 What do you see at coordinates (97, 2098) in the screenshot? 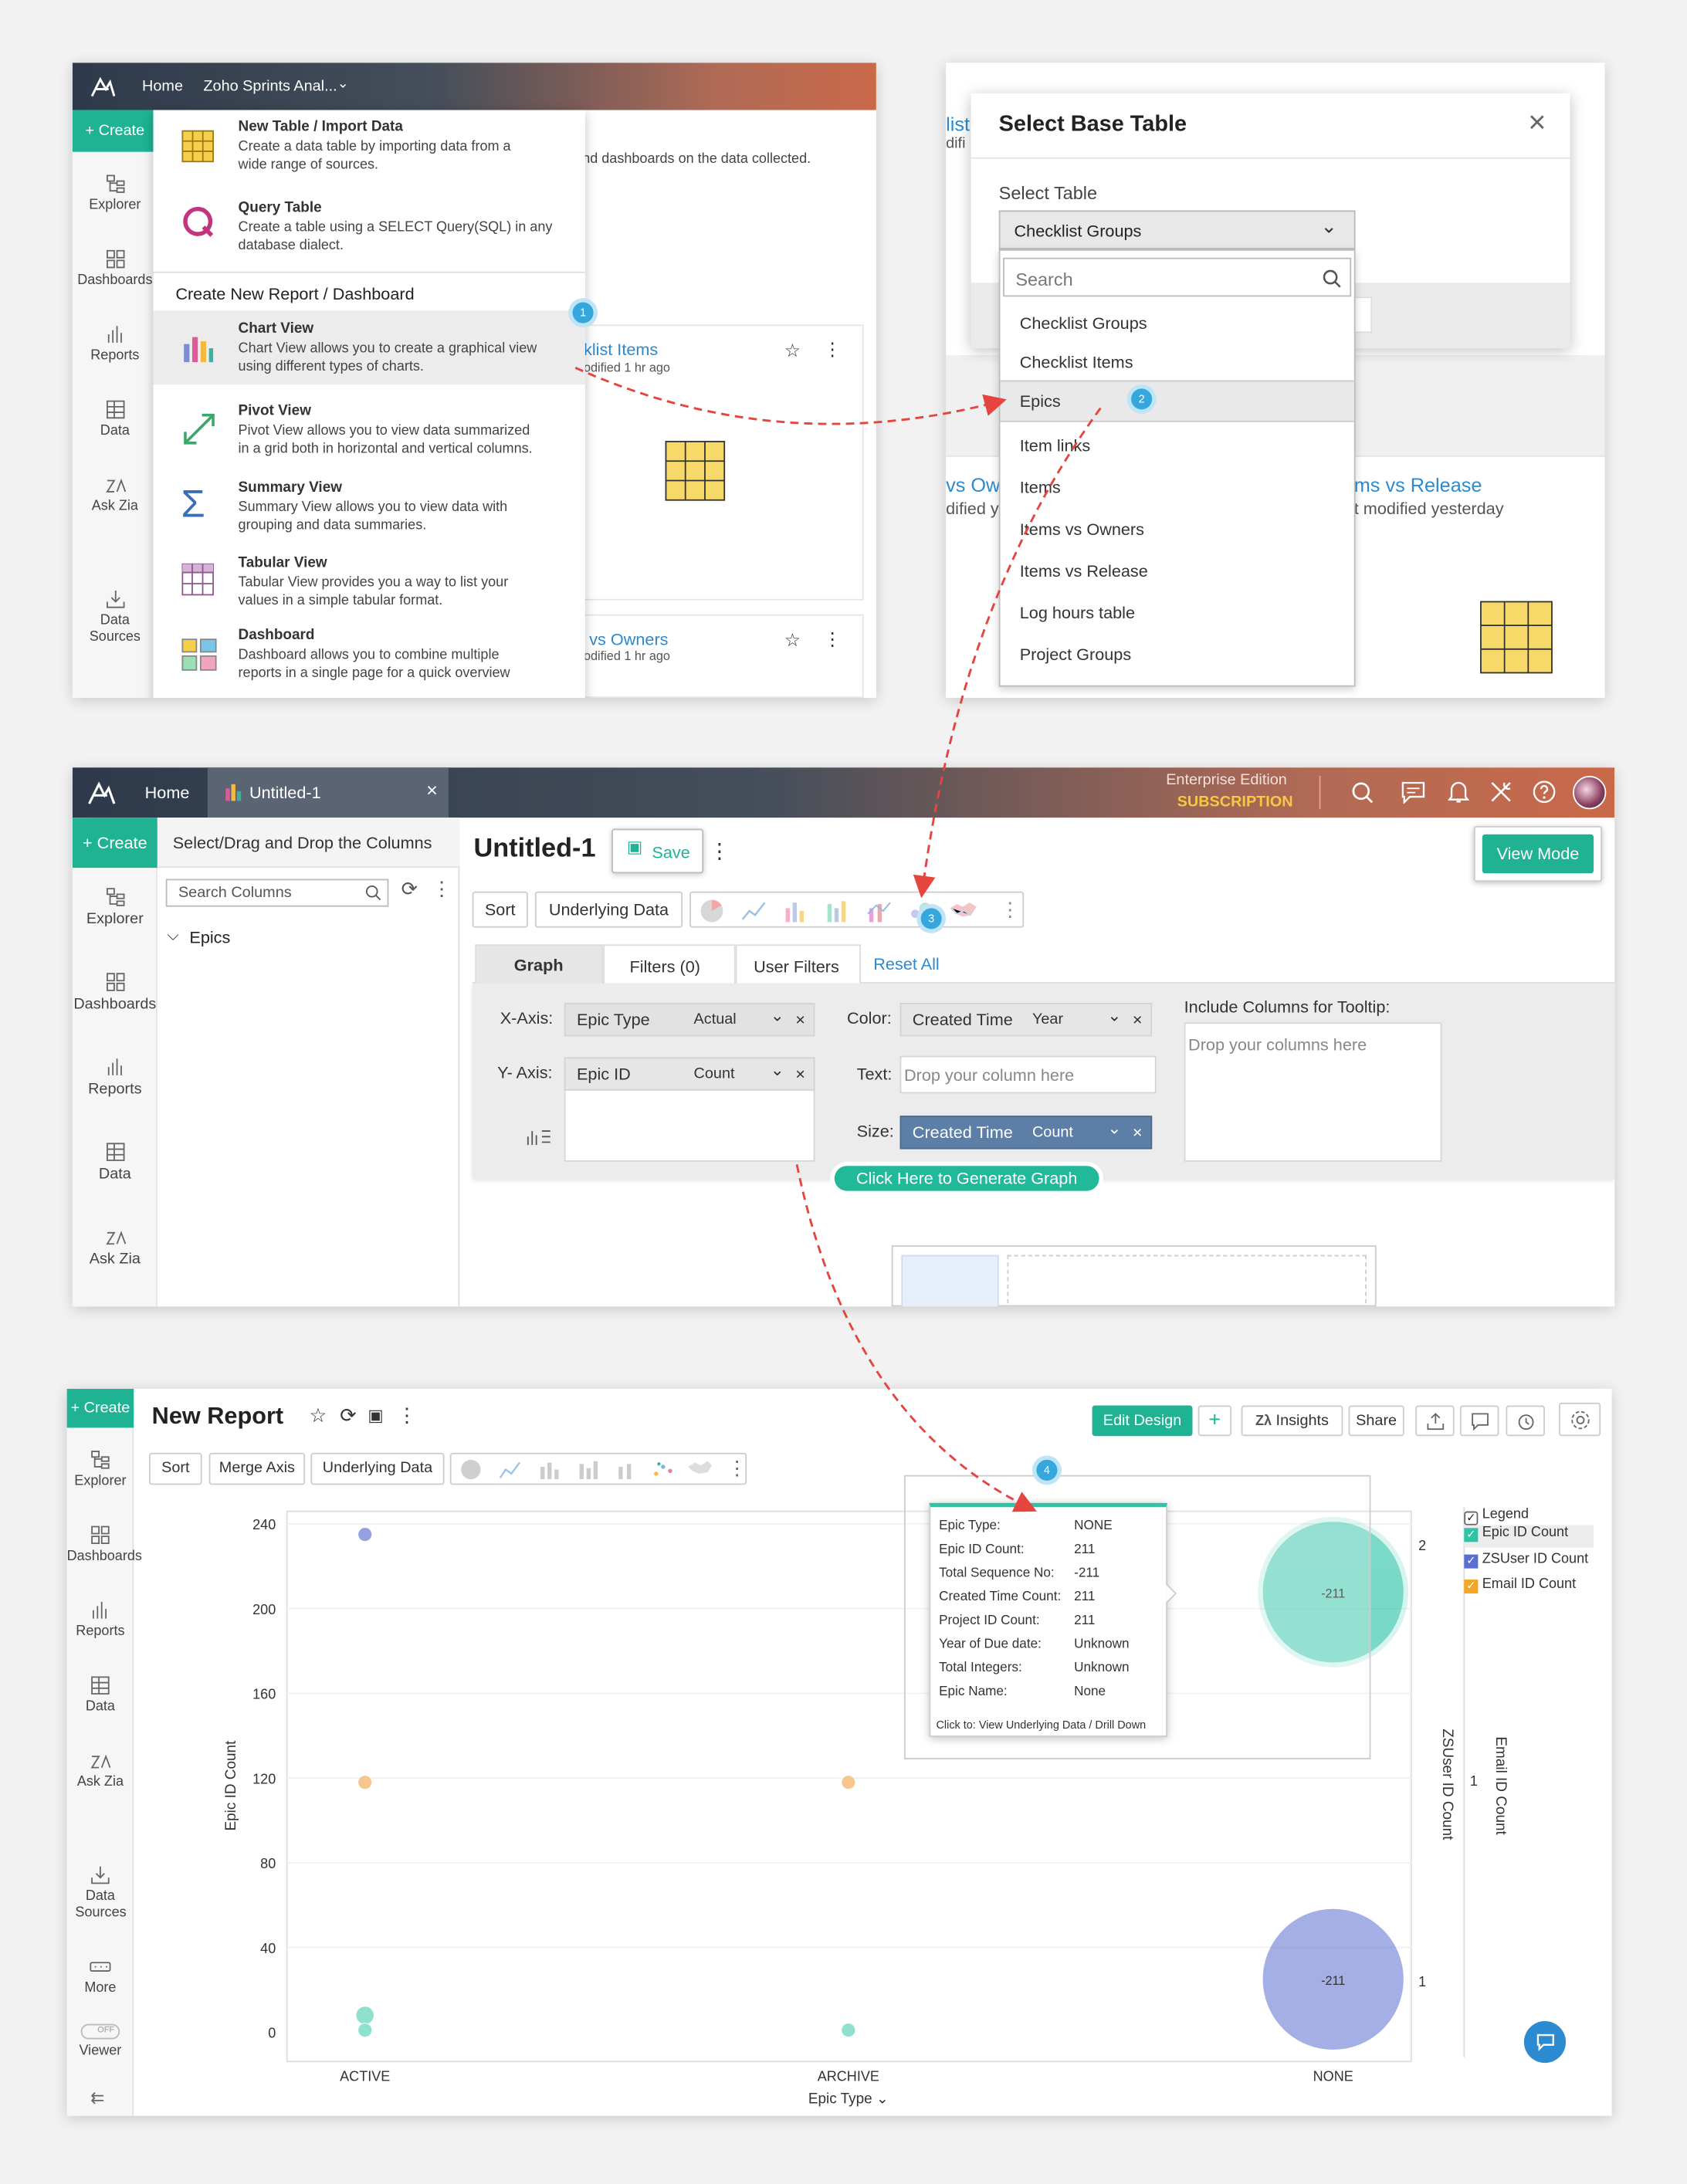
I see `collapse-icon: ⇇` at bounding box center [97, 2098].